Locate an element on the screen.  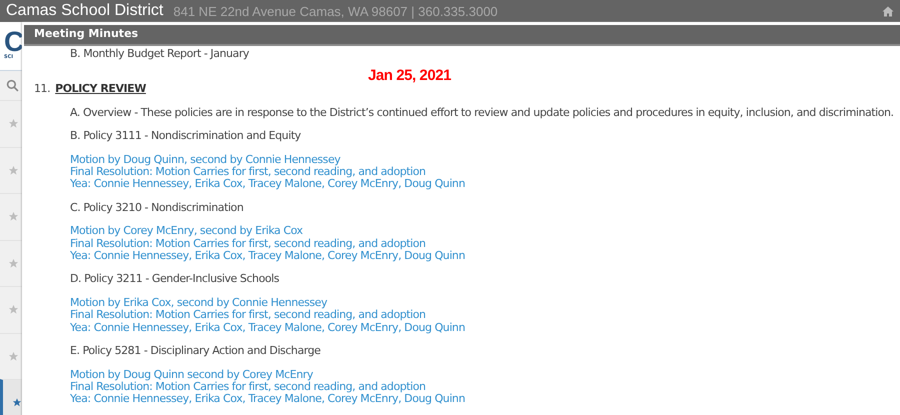
motion-line: Motion by Doug Quinn second by Corey McEnry is located at coordinates (191, 374).